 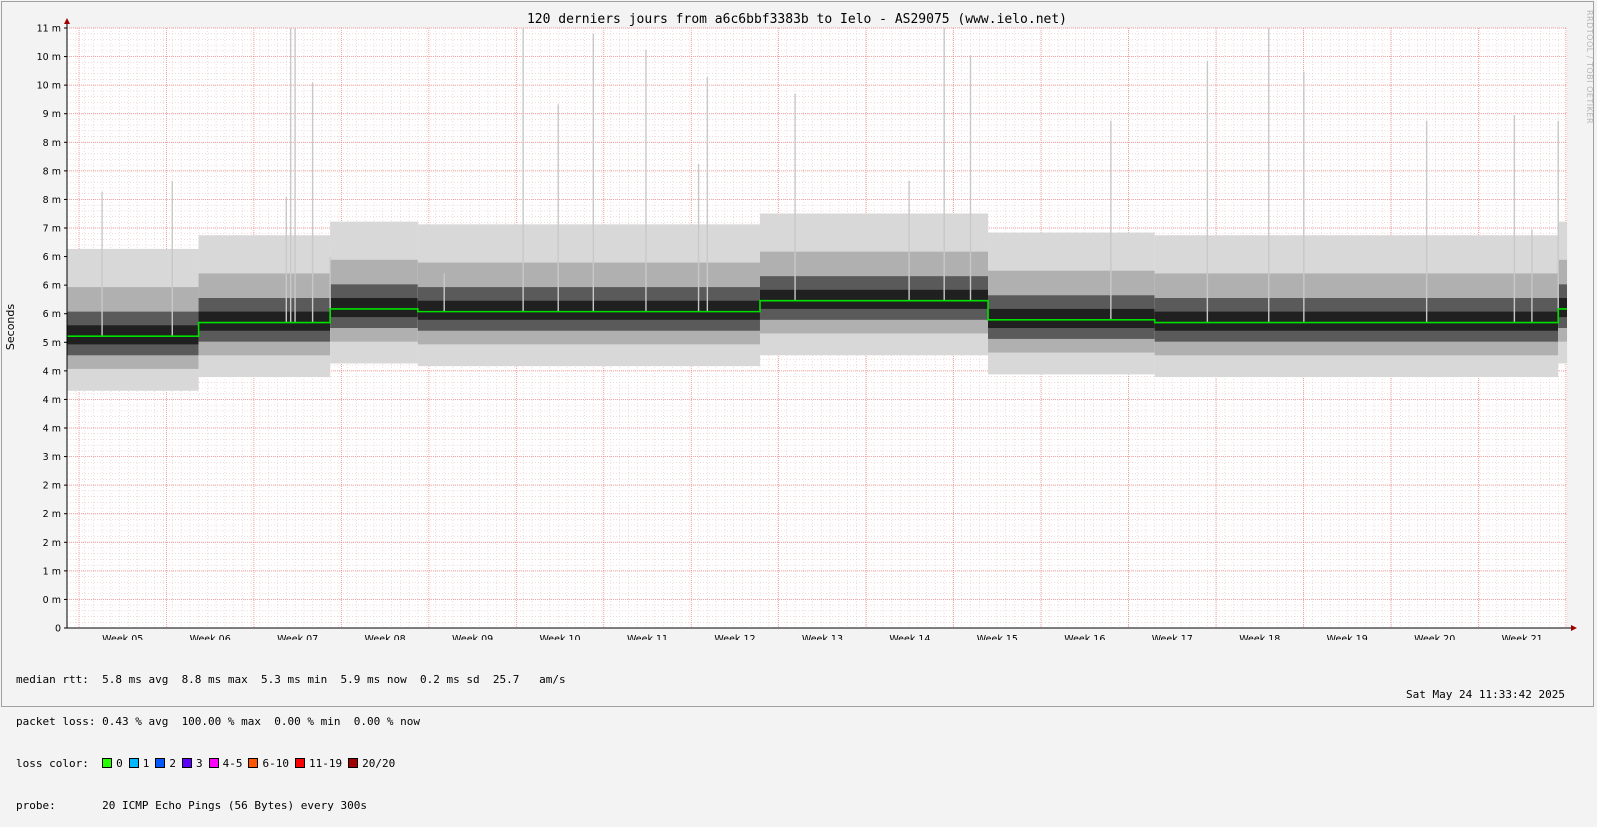 I want to click on x-tick-label: Week 13, so click(x=822, y=637).